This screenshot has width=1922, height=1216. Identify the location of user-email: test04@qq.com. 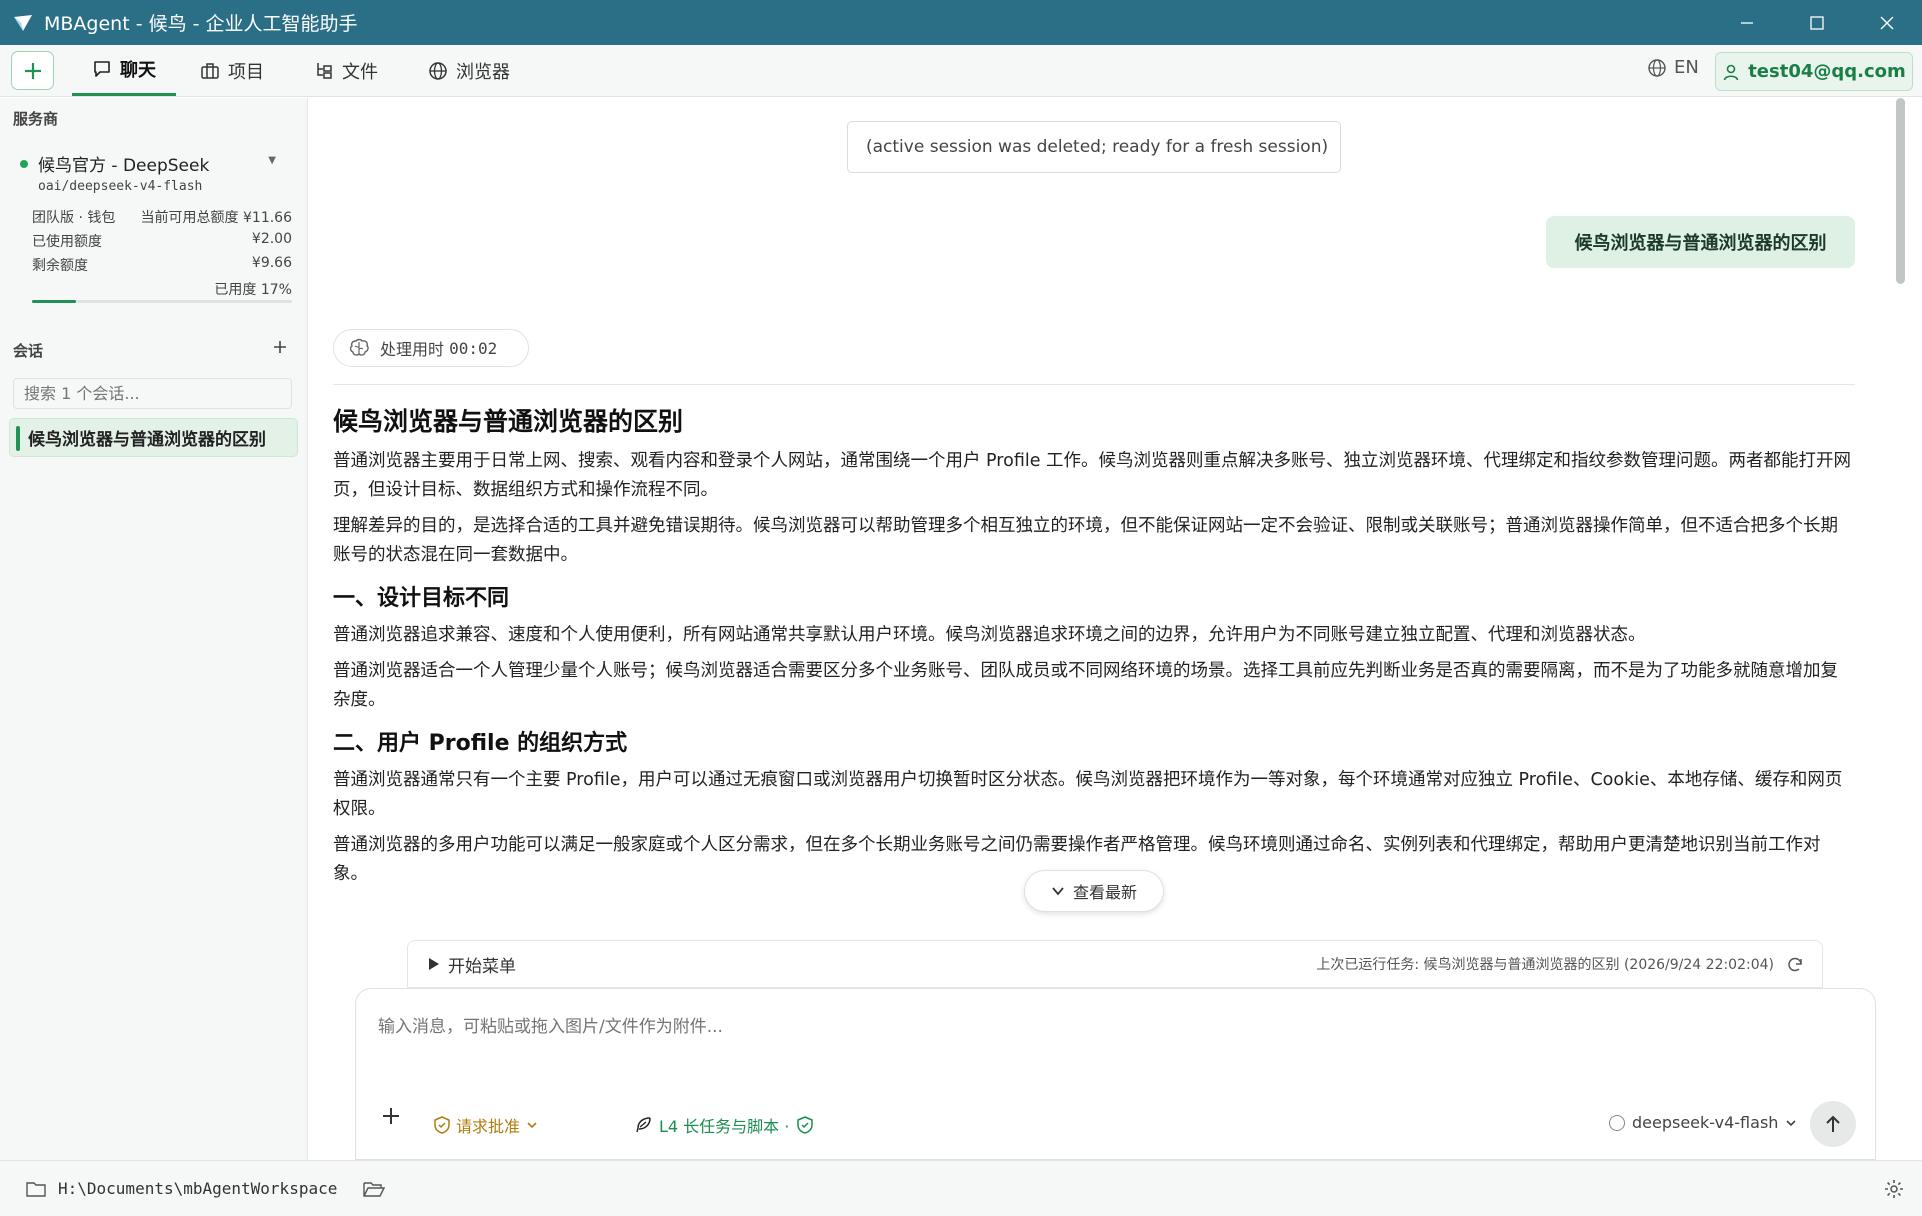
(1827, 71).